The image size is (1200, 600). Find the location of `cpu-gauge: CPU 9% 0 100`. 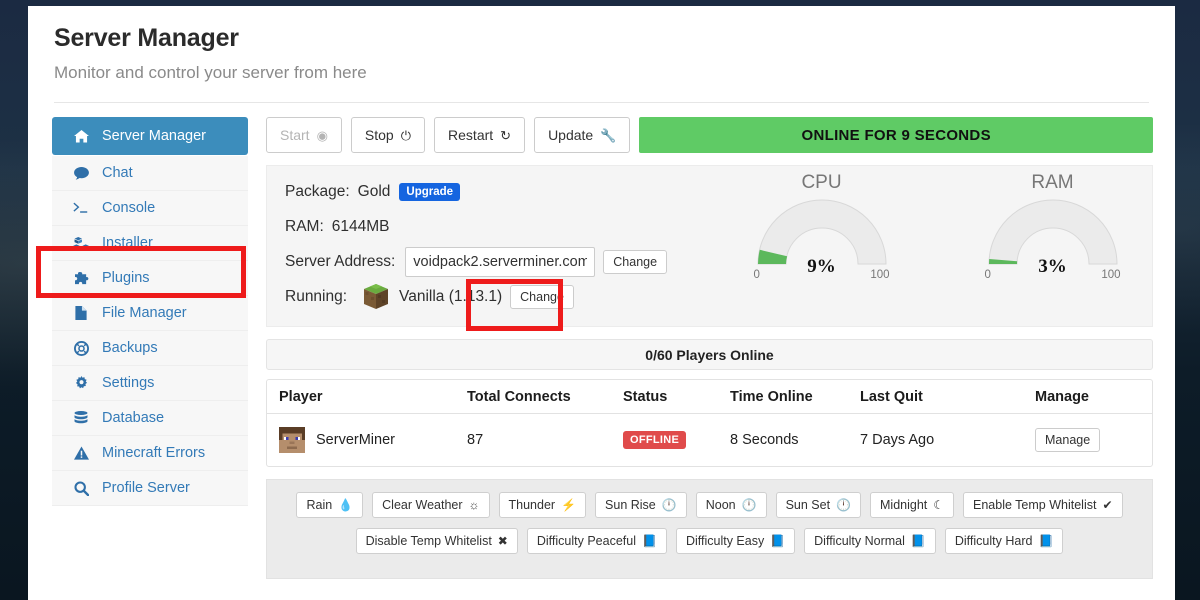

cpu-gauge: CPU 9% 0 100 is located at coordinates (821, 226).